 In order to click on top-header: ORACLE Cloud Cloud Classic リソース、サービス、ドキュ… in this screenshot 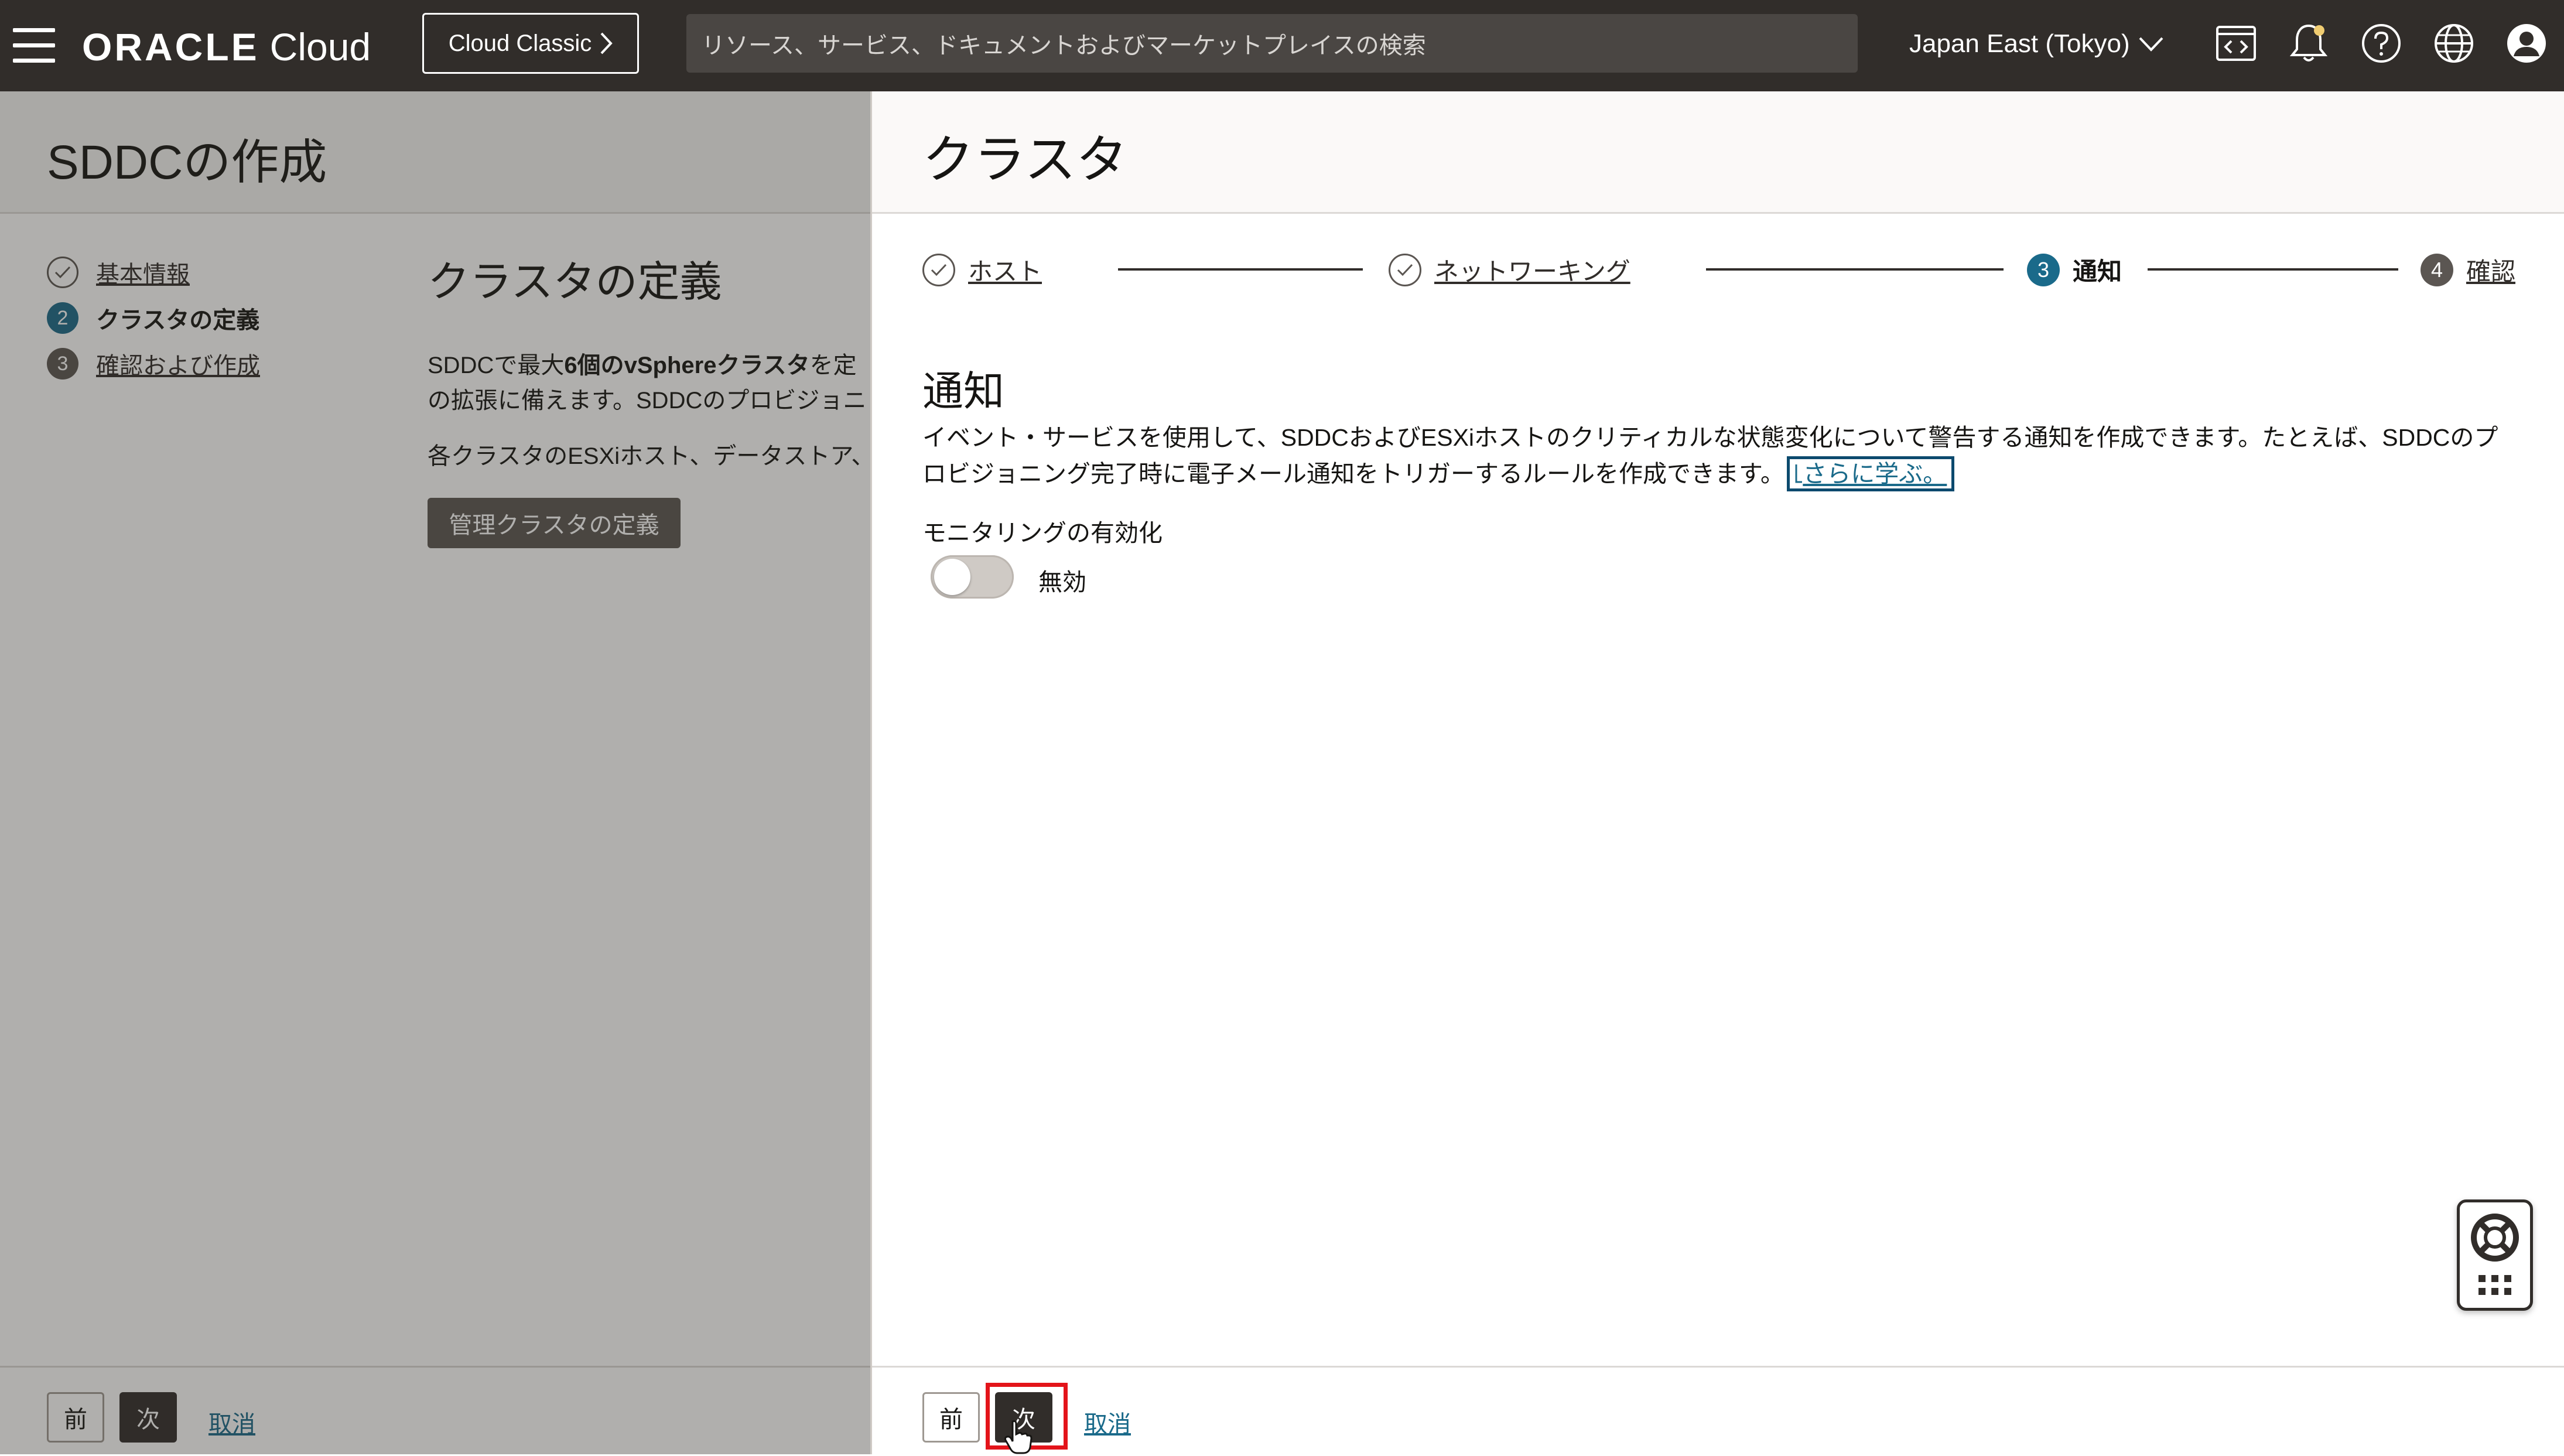, I will do `click(1282, 45)`.